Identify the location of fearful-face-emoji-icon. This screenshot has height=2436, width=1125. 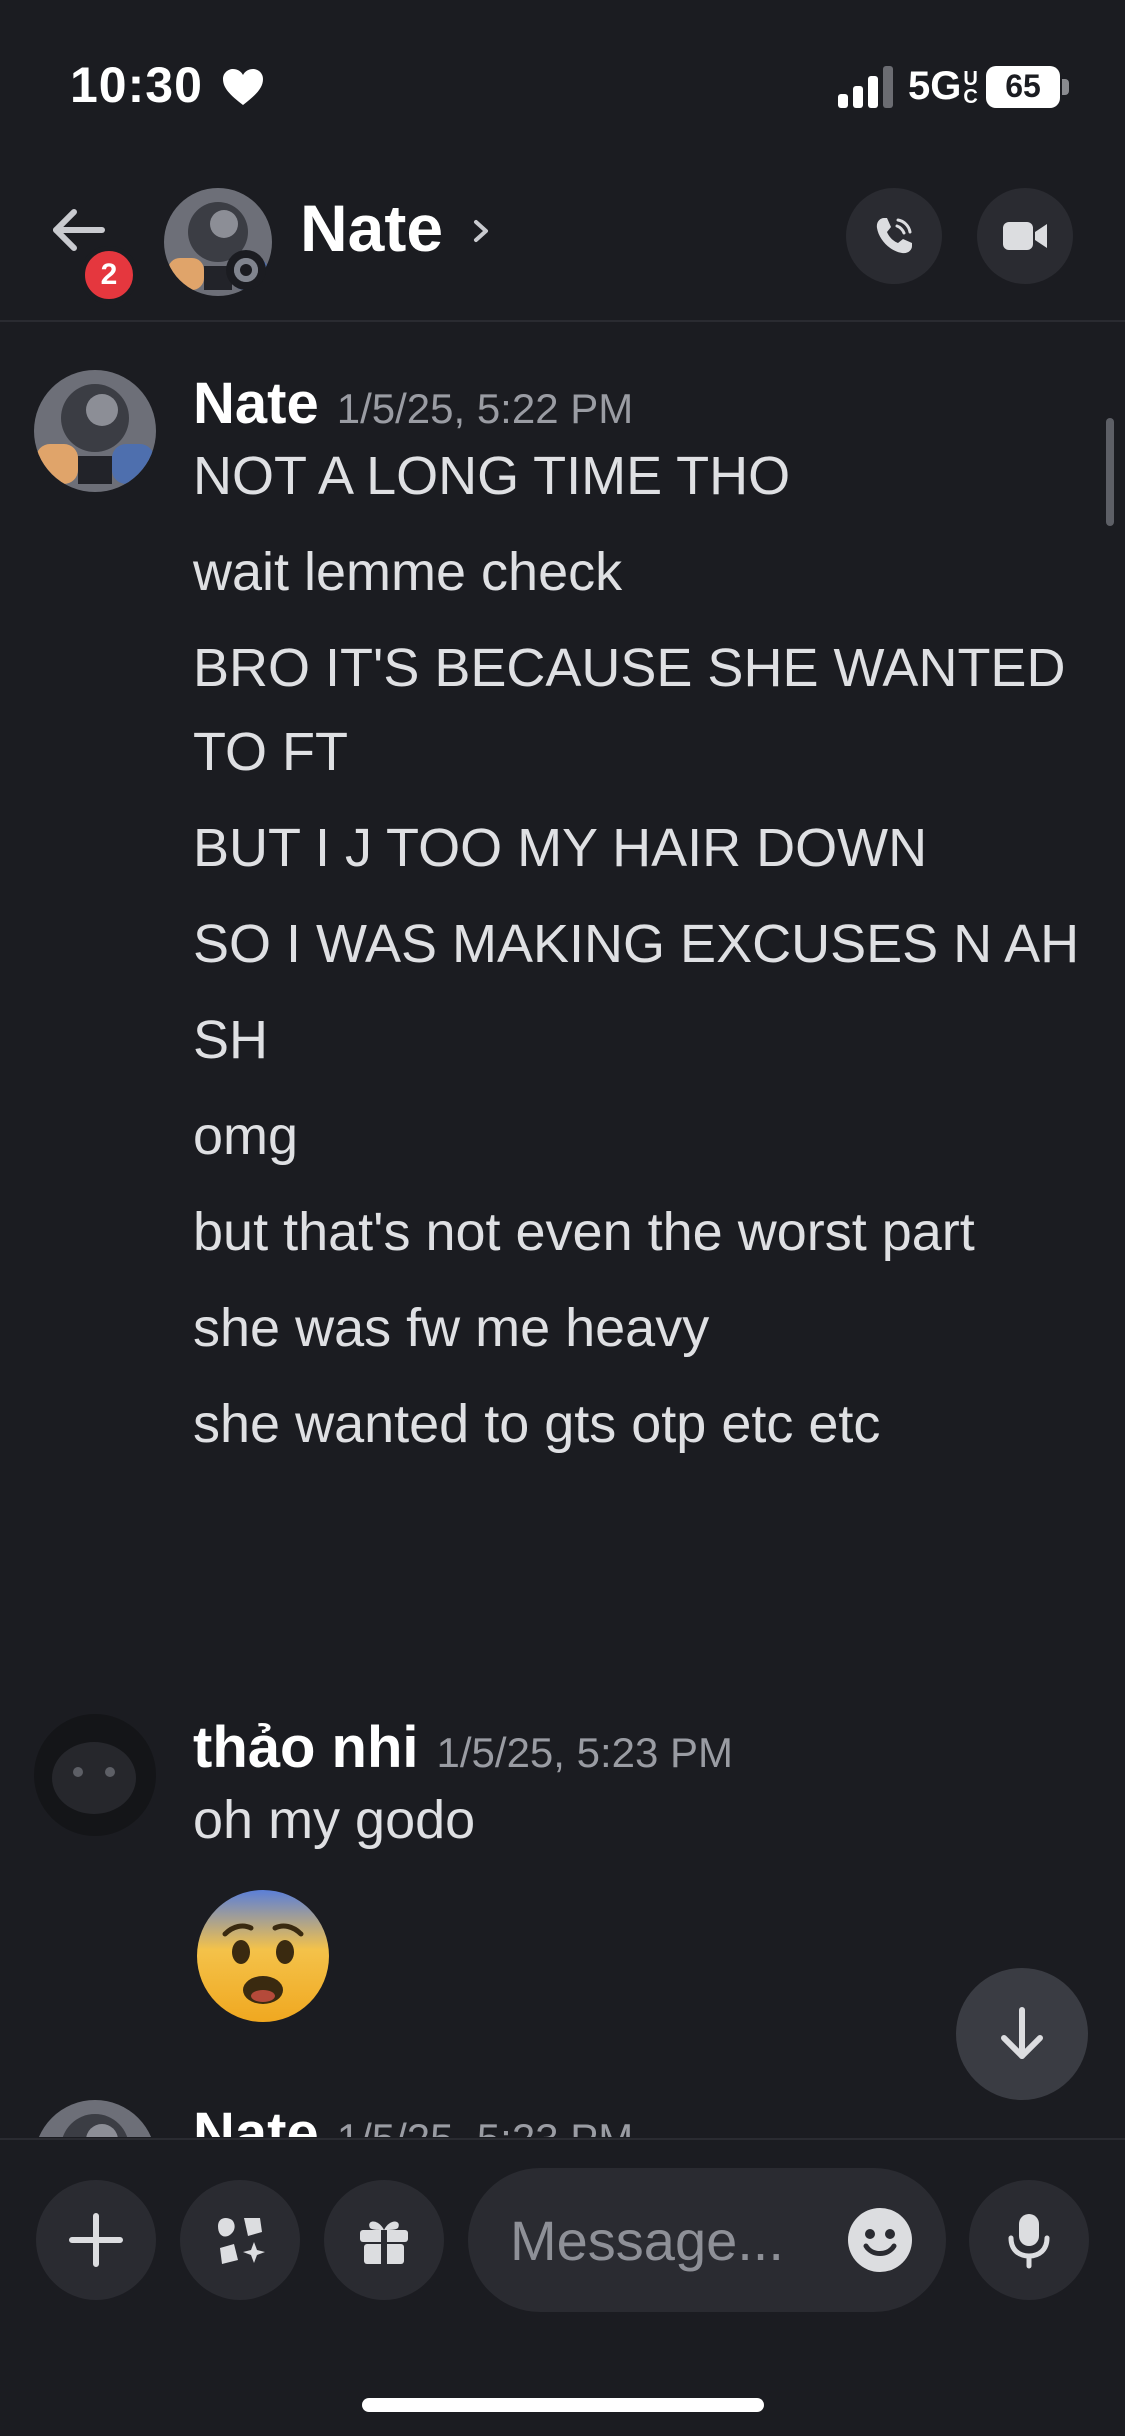
(263, 1956).